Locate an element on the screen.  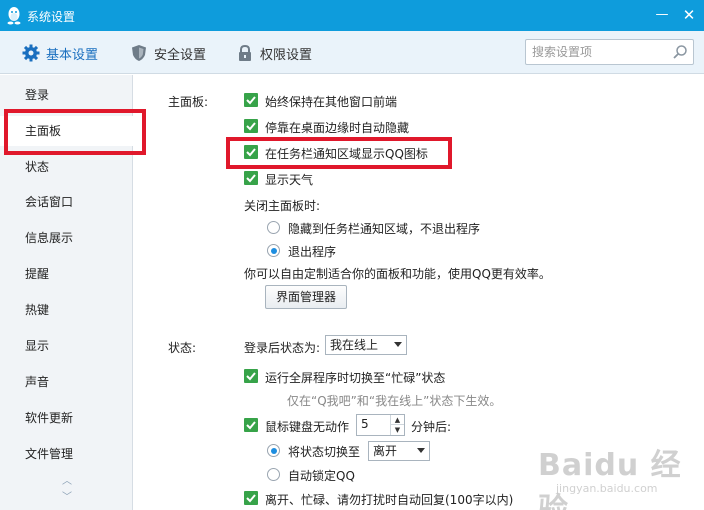
sidebar-item-file-management: 文件管理 is located at coordinates (66, 454).